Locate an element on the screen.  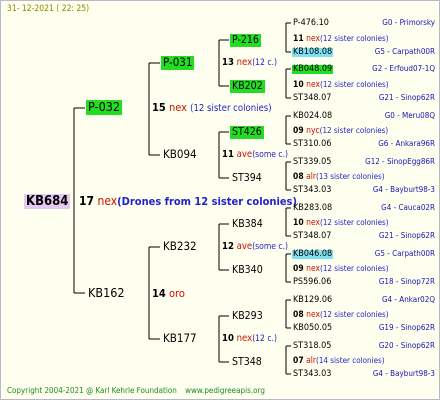
gen3-queen-2: ST426 is located at coordinates (247, 132).